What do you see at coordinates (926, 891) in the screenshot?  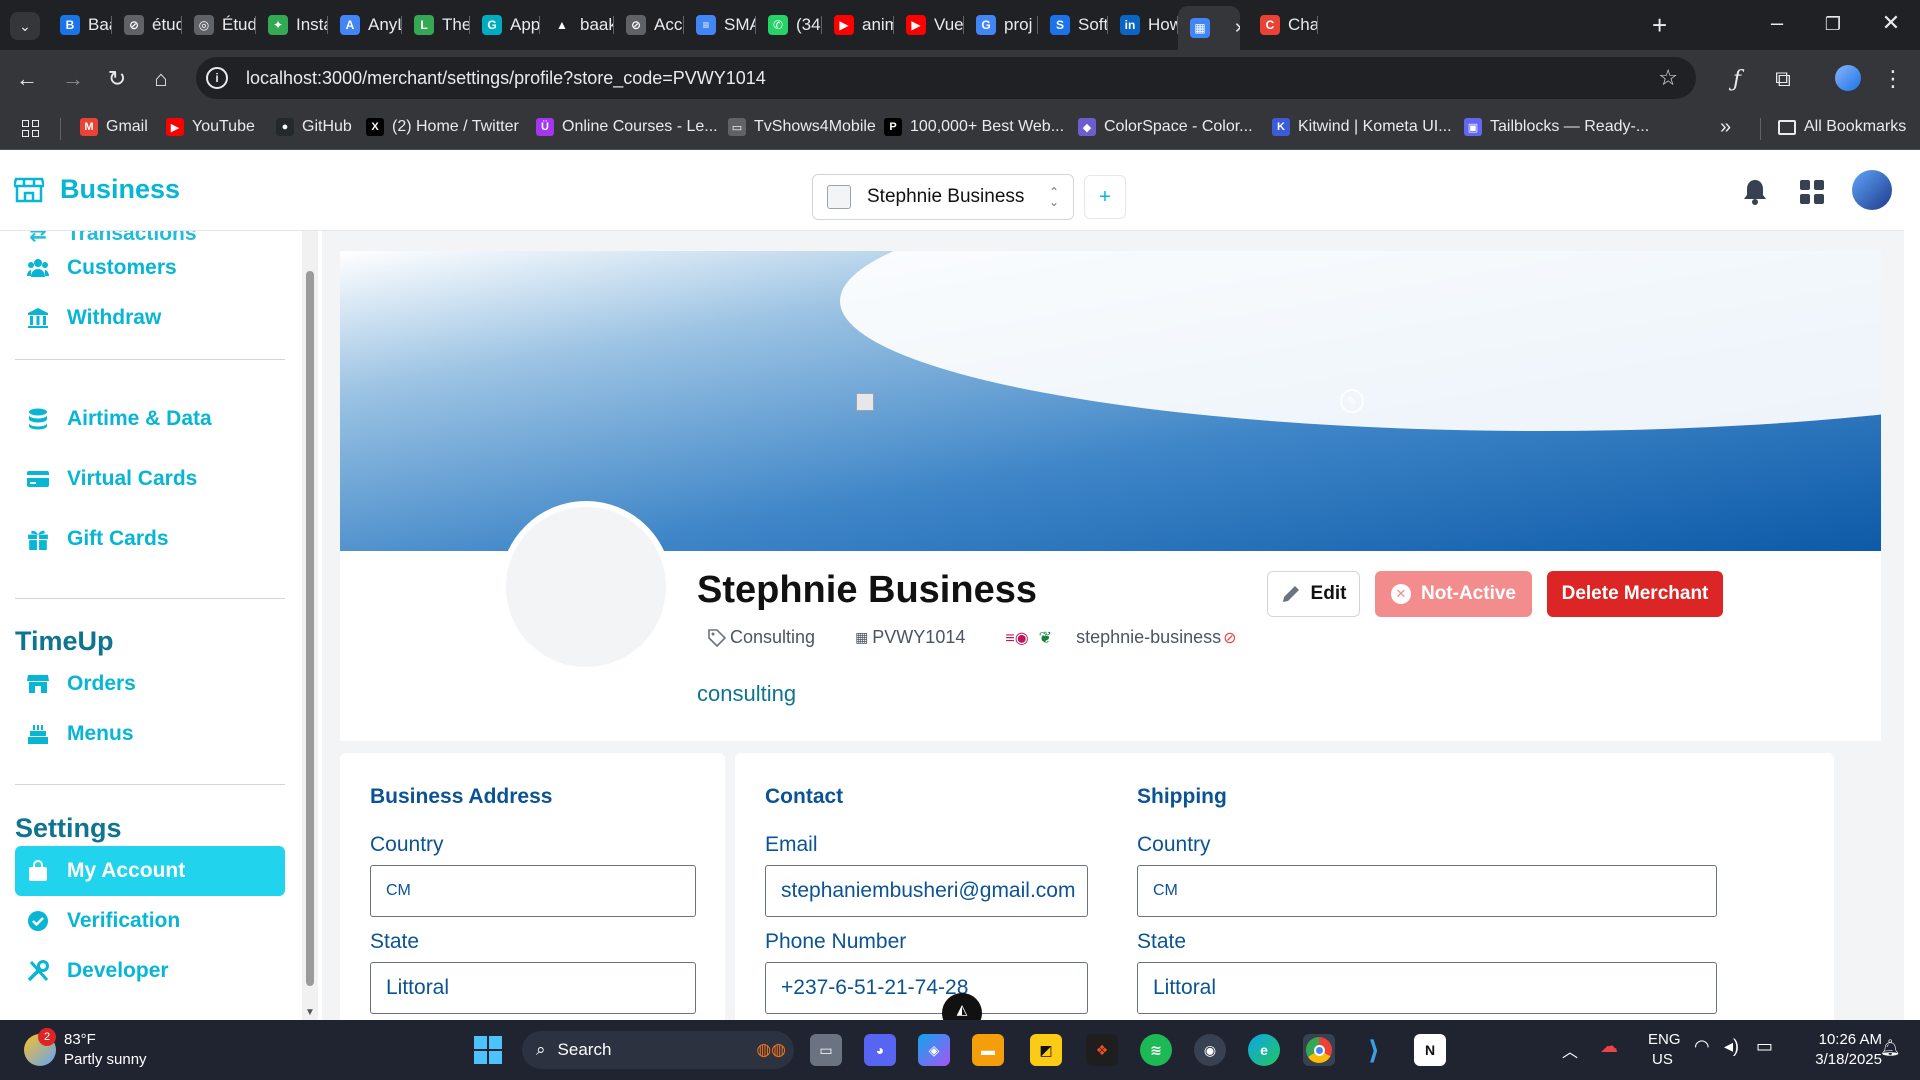 I see `email-input: stephaniembusheri@gmail.com` at bounding box center [926, 891].